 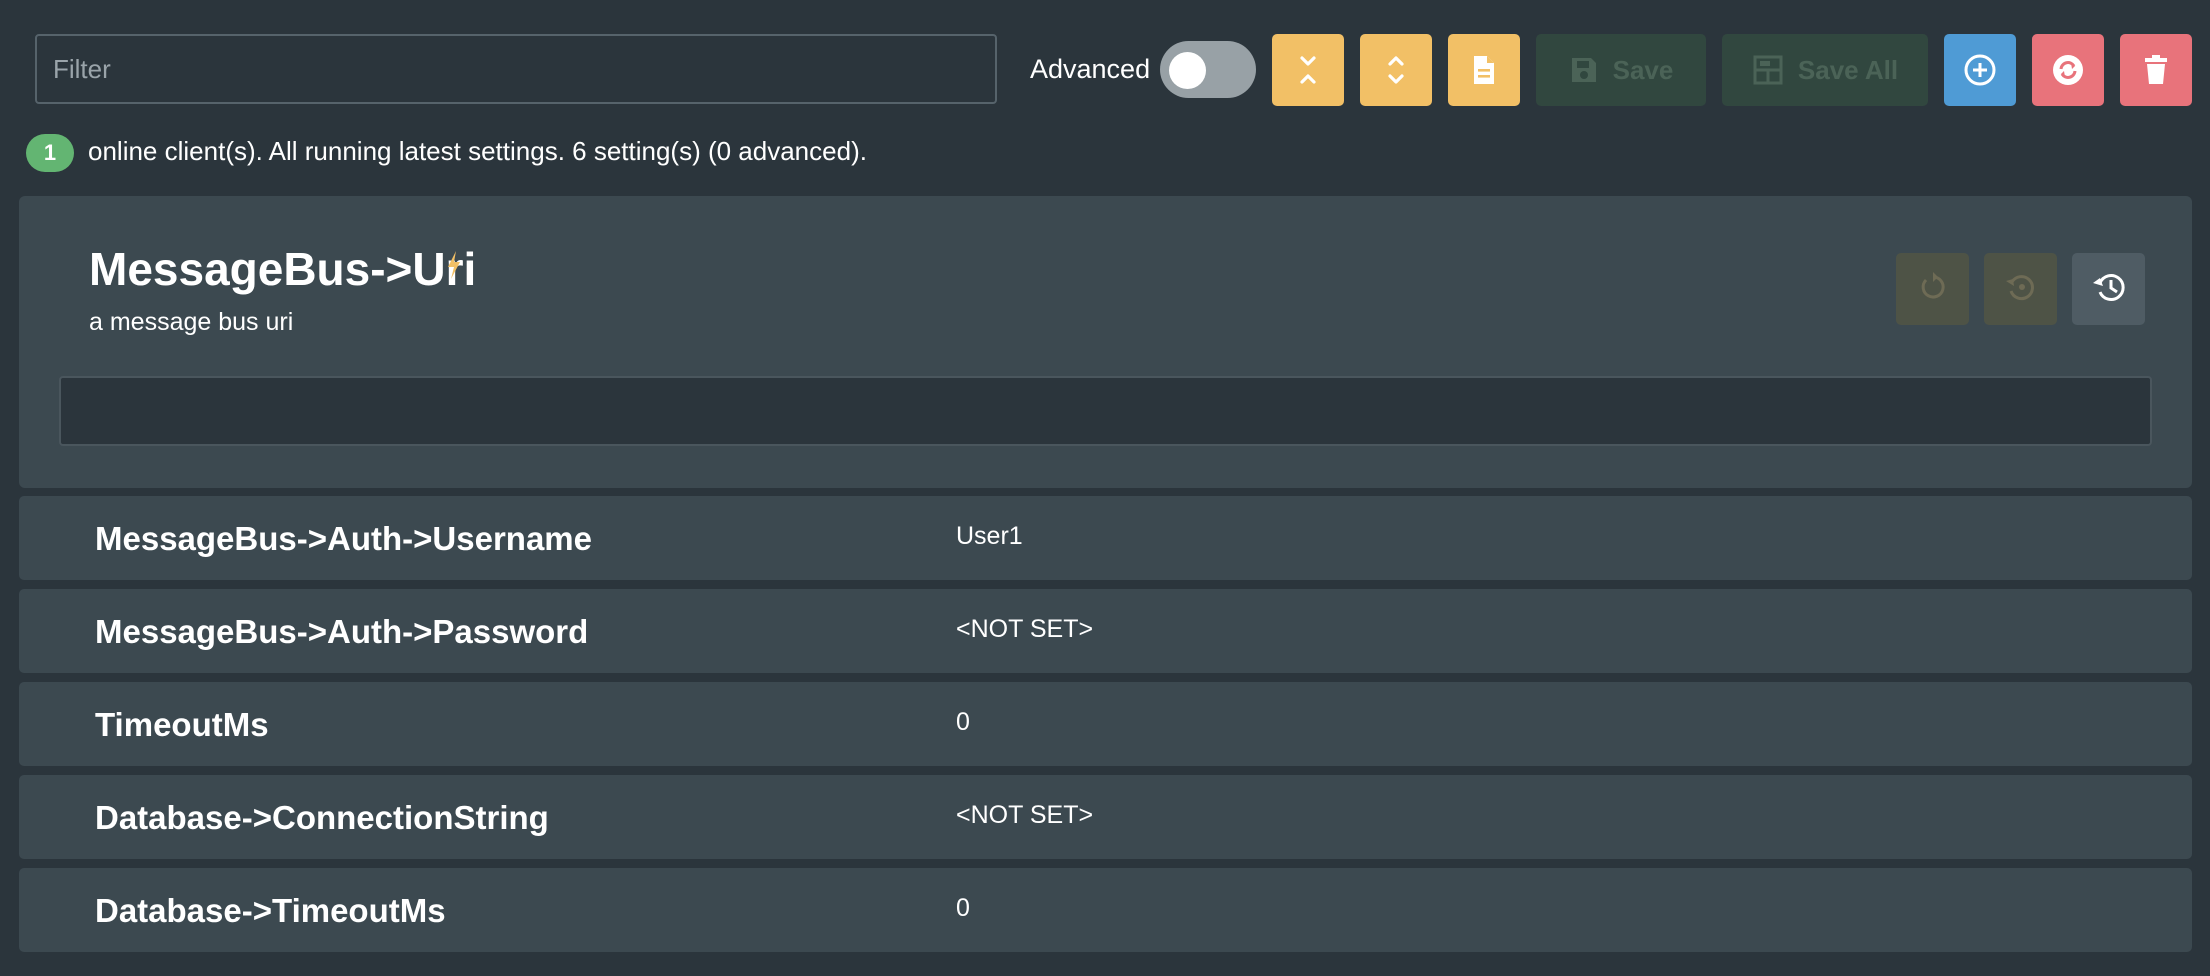 What do you see at coordinates (454, 267) in the screenshot?
I see `bolt-icon` at bounding box center [454, 267].